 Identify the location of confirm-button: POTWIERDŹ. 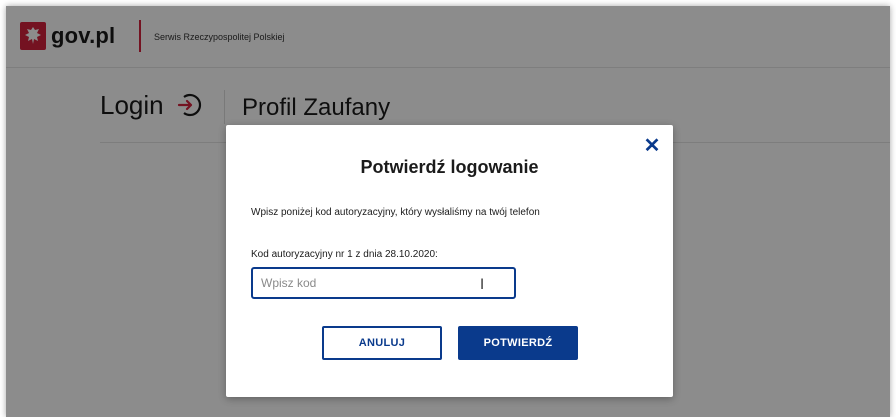
(518, 343).